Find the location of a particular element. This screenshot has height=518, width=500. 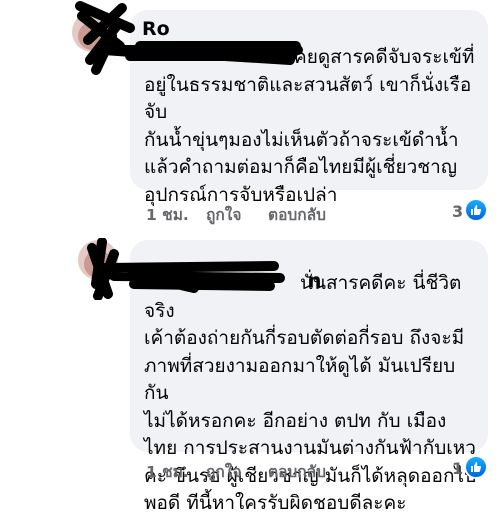

reaction-count: 1 is located at coordinates (457, 468).